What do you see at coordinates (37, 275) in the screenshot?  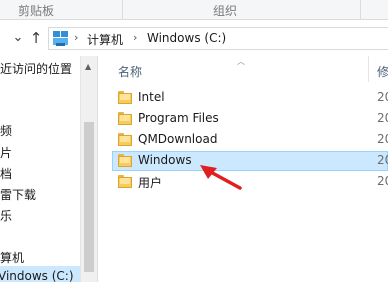 I see `nav-item-drive-c: Vindows (C:)` at bounding box center [37, 275].